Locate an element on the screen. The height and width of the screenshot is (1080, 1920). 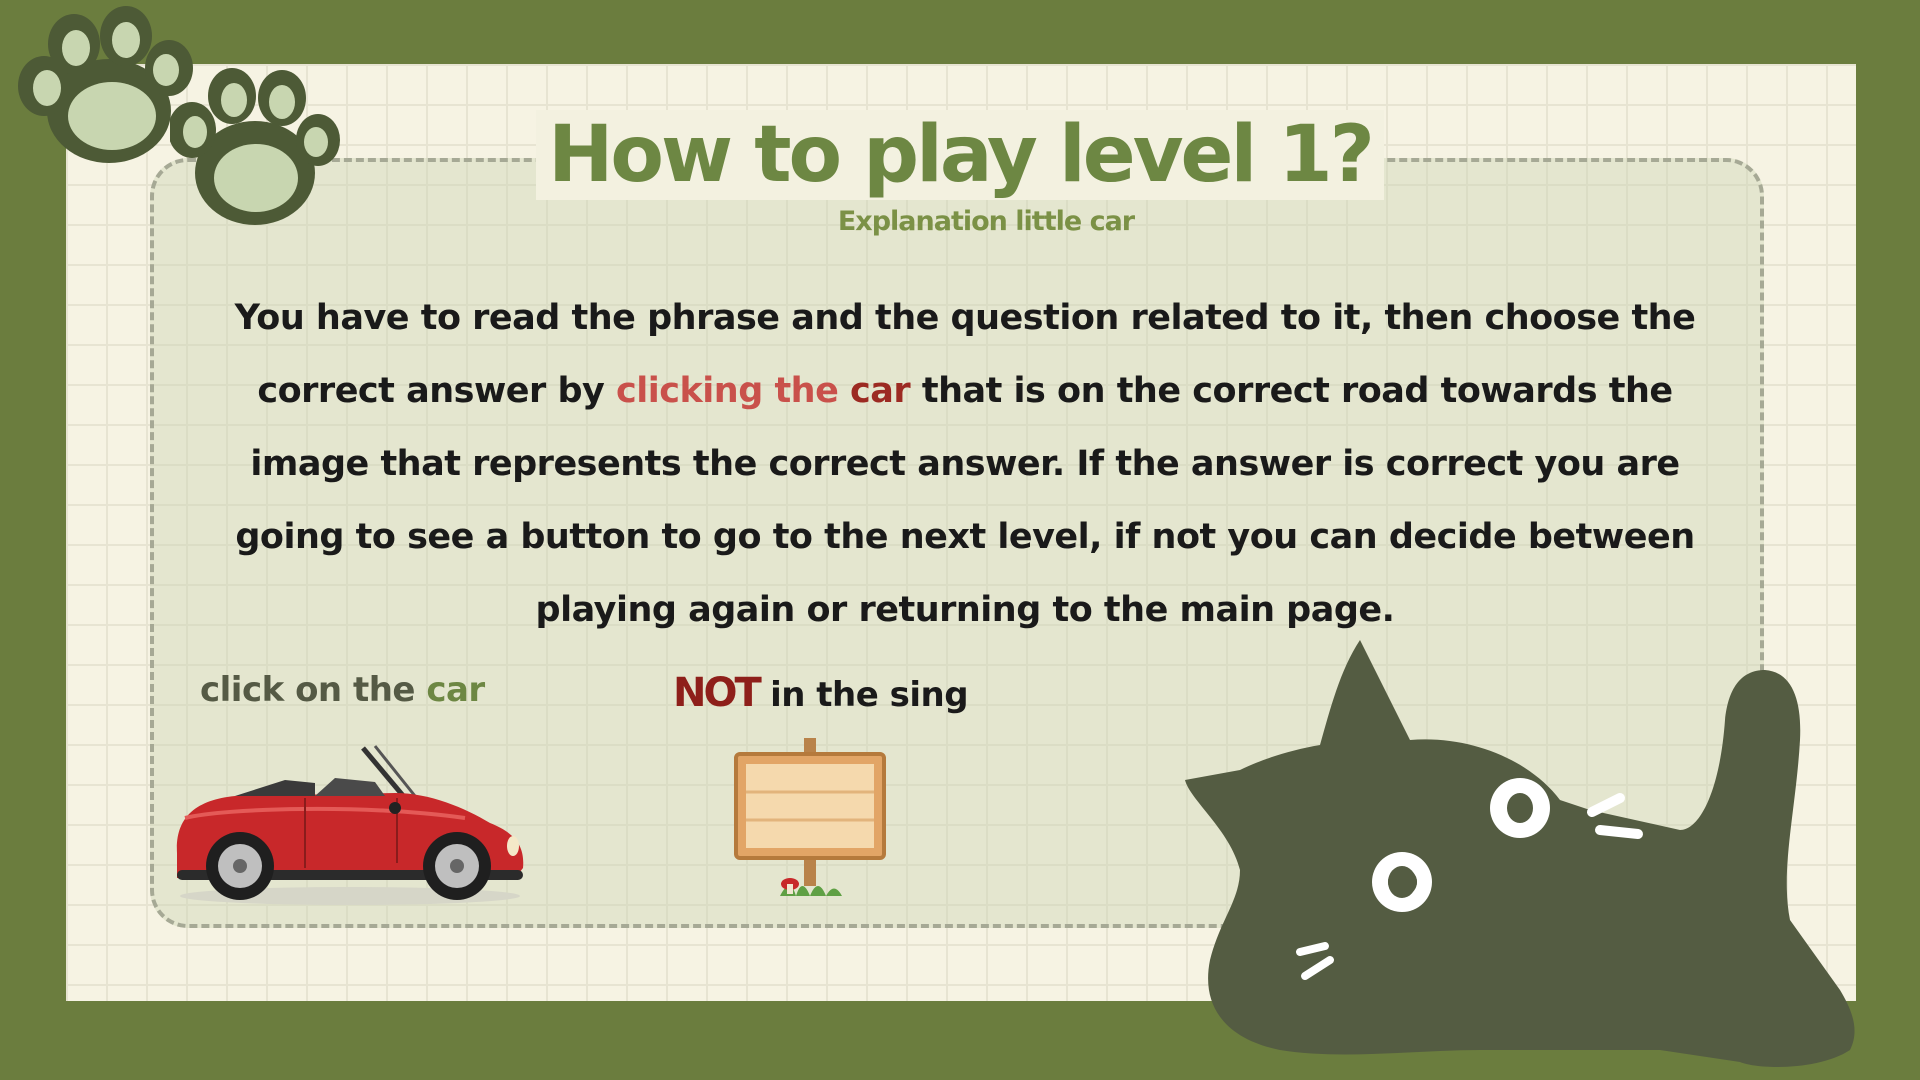
cat-illustration is located at coordinates (1520, 853).